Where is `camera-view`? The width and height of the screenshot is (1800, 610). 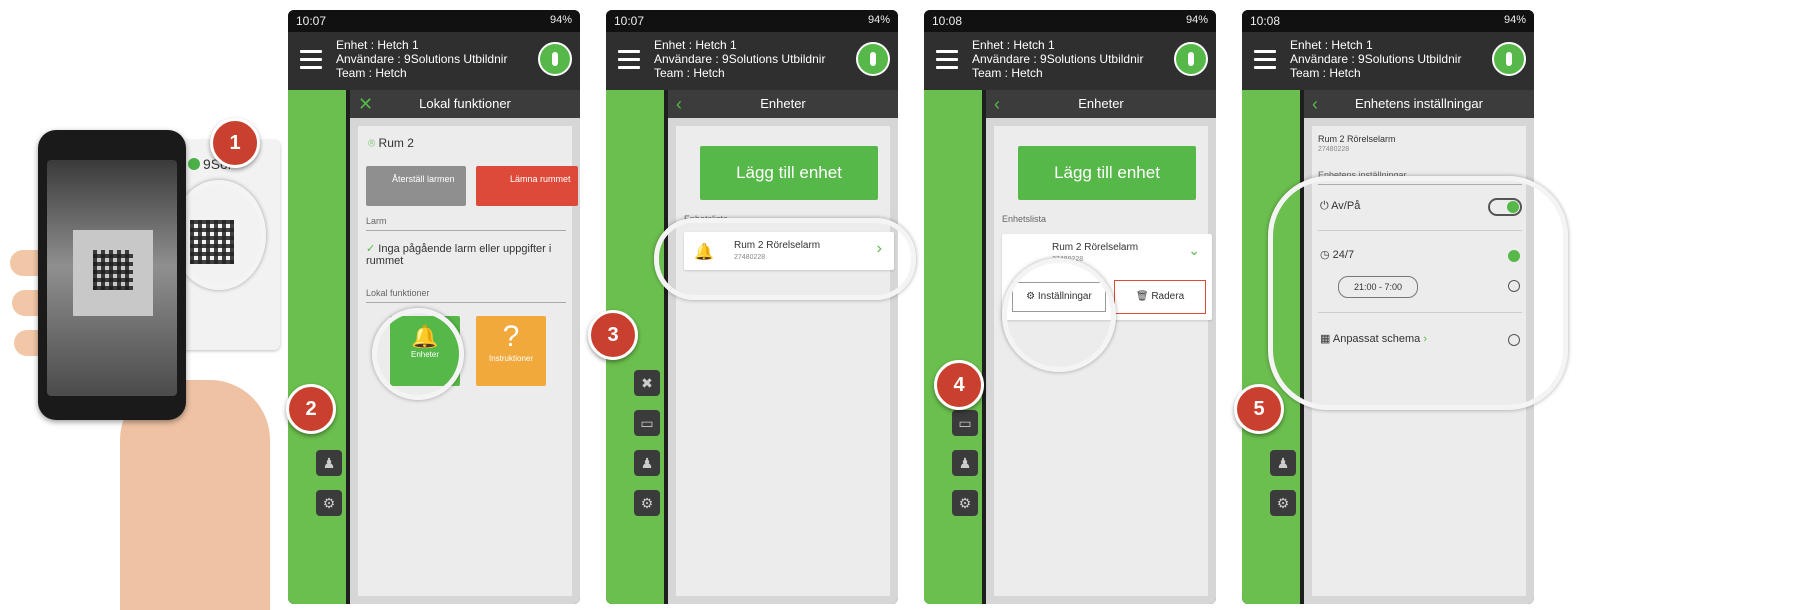 camera-view is located at coordinates (112, 278).